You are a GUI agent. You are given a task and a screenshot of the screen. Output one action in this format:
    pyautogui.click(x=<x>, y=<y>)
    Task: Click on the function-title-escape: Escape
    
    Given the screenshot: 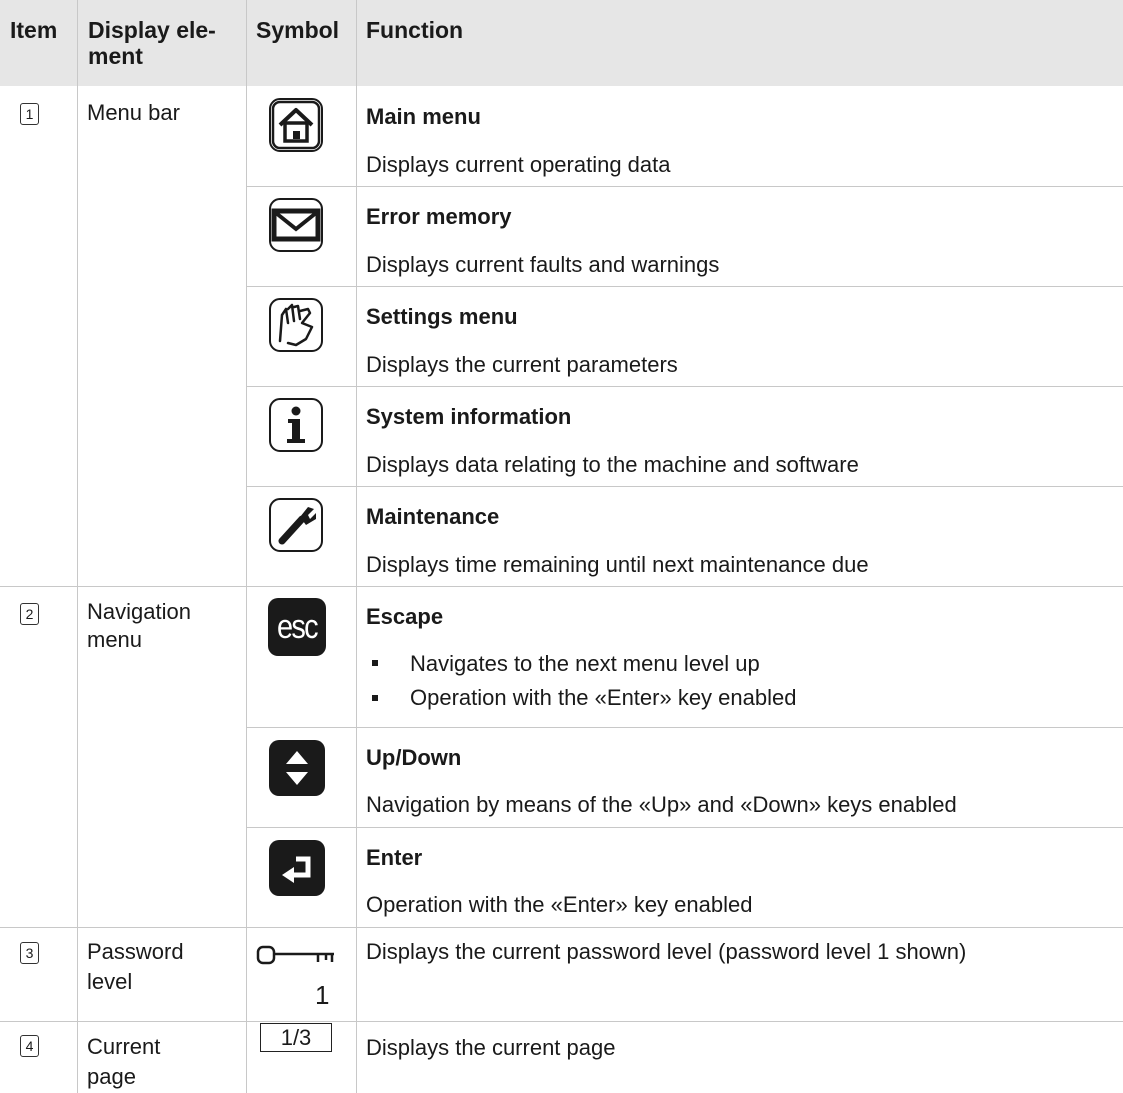 What is the action you would take?
    pyautogui.click(x=405, y=616)
    